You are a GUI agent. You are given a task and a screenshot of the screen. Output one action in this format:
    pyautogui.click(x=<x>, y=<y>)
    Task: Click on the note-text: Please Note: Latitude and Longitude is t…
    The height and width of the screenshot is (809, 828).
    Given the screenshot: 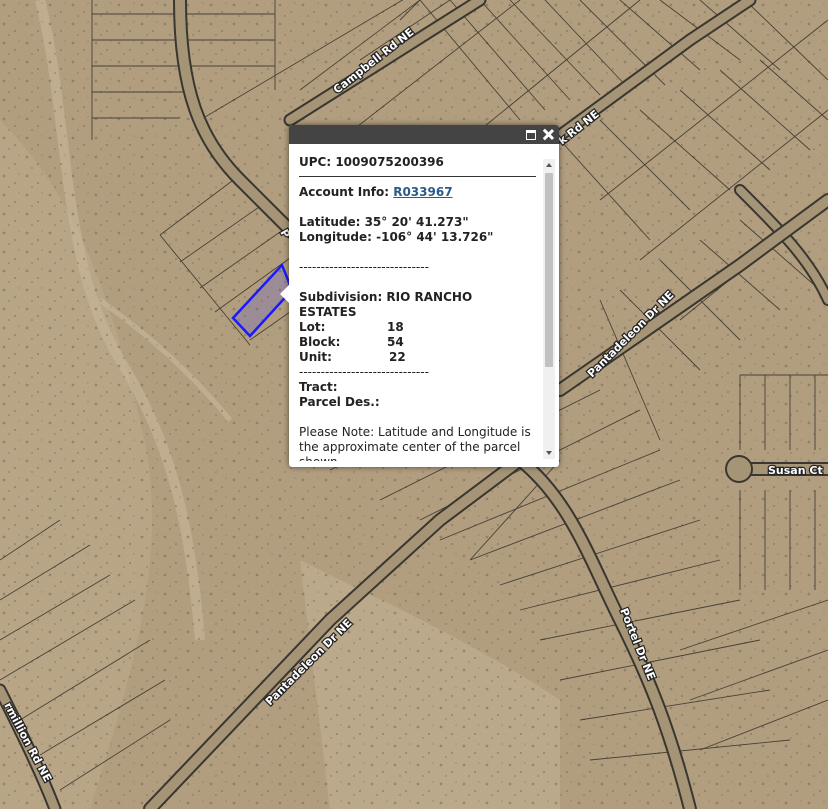 What is the action you would take?
    pyautogui.click(x=415, y=443)
    